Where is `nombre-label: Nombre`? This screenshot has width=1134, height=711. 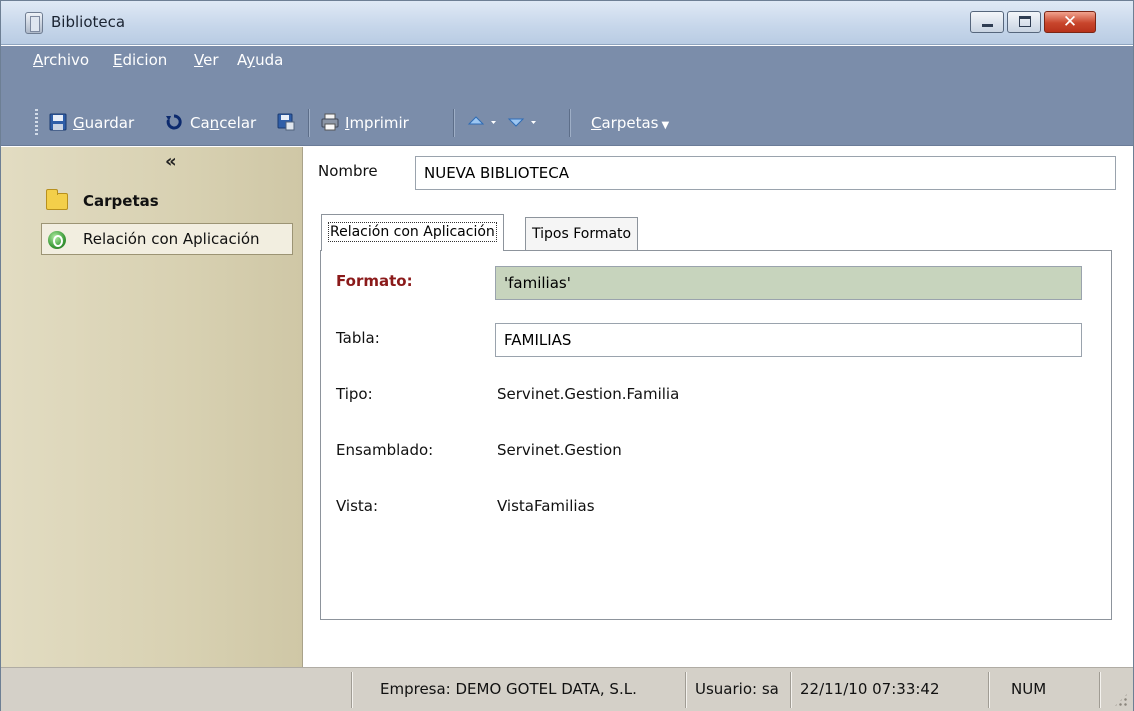 nombre-label: Nombre is located at coordinates (348, 171).